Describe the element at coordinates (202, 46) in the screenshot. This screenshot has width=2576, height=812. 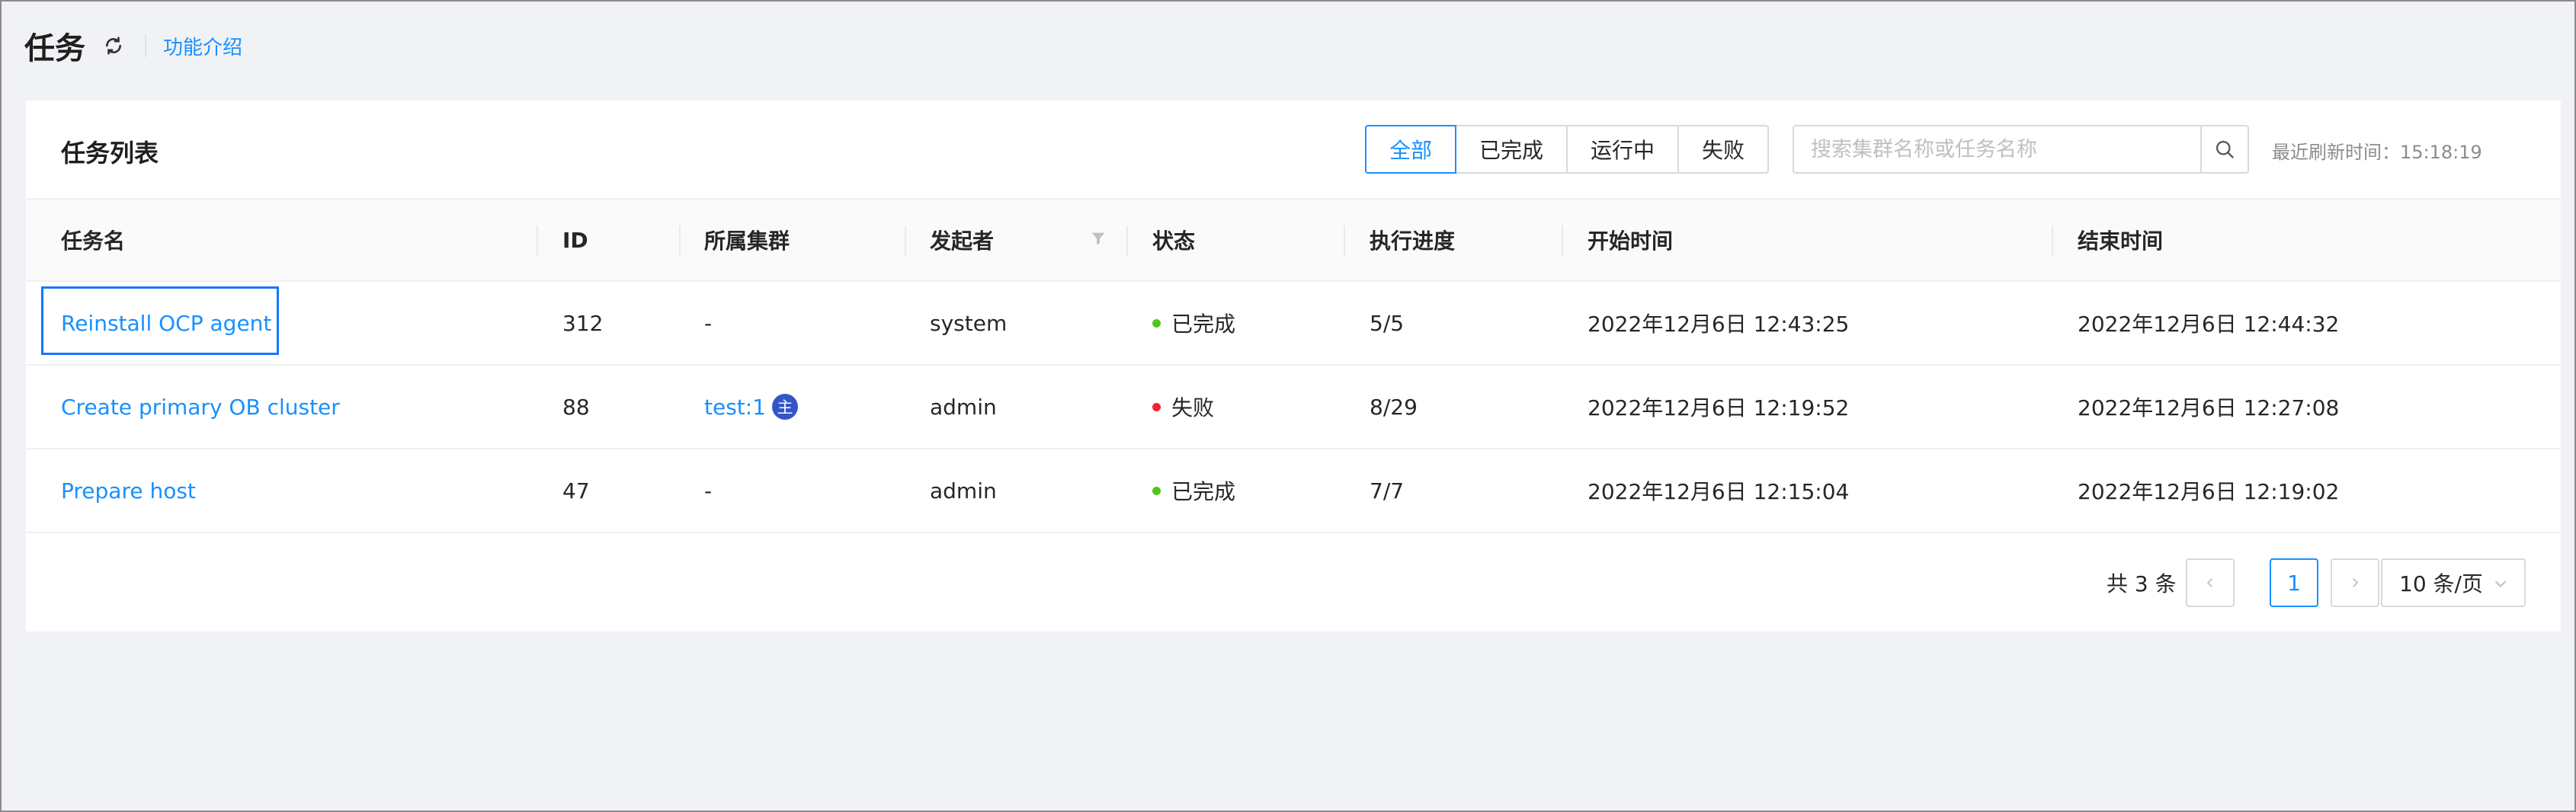
I see `feature-intro-link: 功能介绍` at that location.